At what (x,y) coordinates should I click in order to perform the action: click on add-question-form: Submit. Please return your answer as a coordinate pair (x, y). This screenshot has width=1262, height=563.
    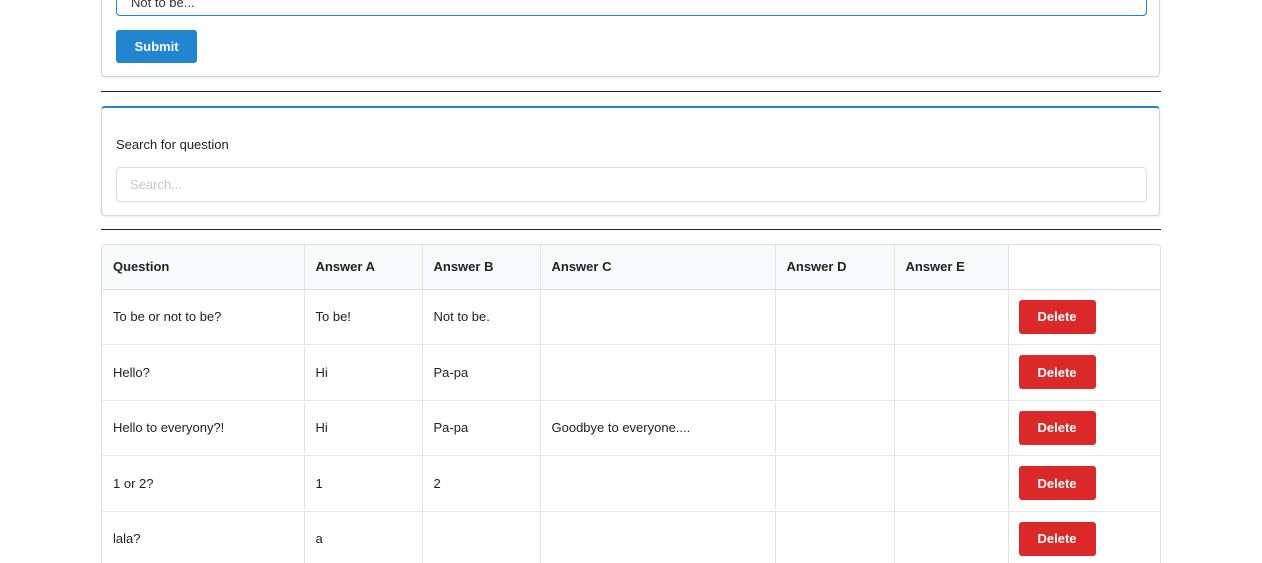
    Looking at the image, I should click on (630, 38).